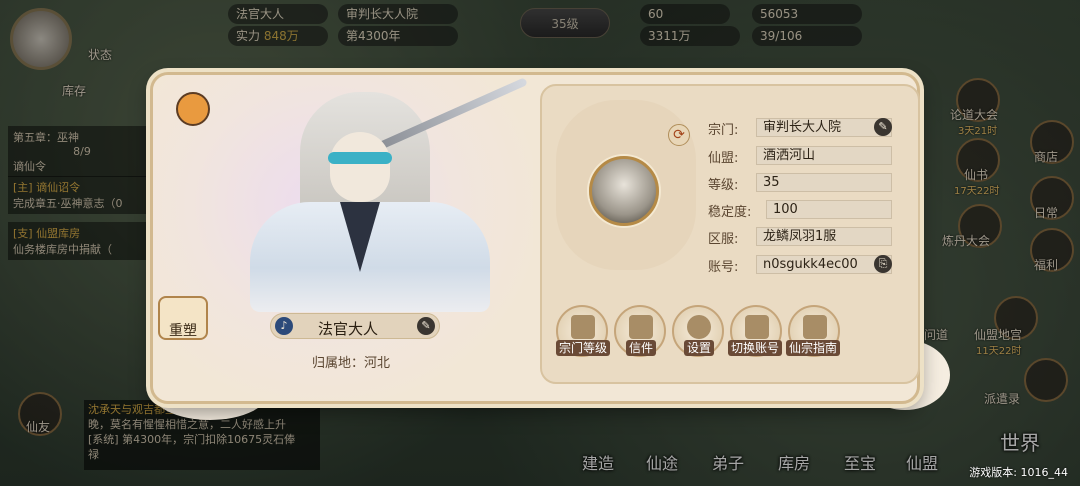 The height and width of the screenshot is (486, 1080). I want to click on copy-account-icon: ⎘, so click(883, 264).